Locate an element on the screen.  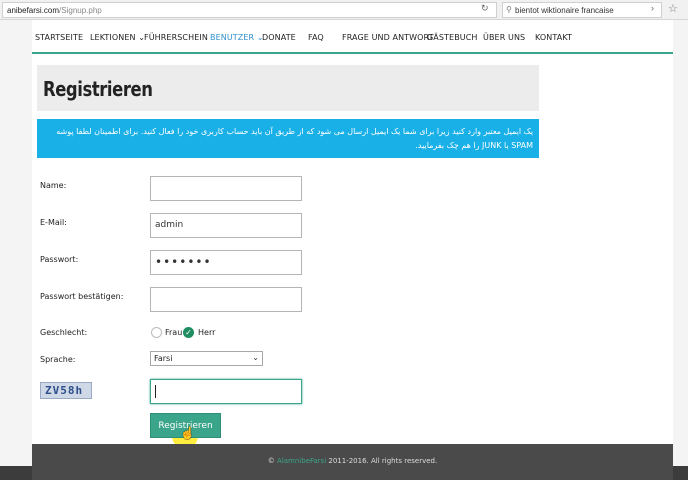
checkmark-icon: ✓ is located at coordinates (188, 332).